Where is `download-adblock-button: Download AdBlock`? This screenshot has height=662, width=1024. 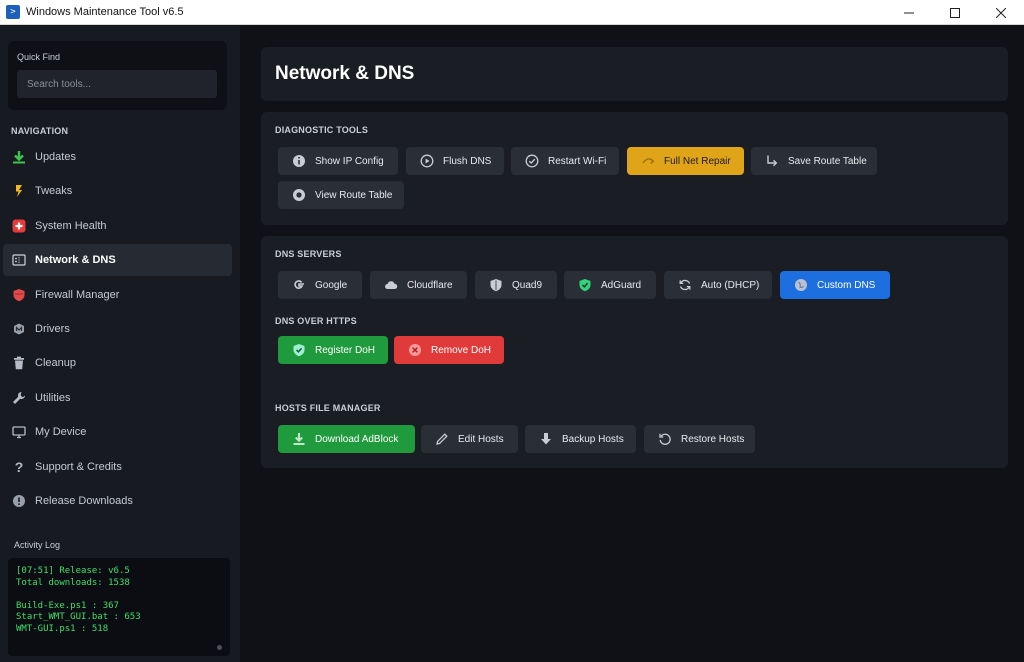 download-adblock-button: Download AdBlock is located at coordinates (346, 439).